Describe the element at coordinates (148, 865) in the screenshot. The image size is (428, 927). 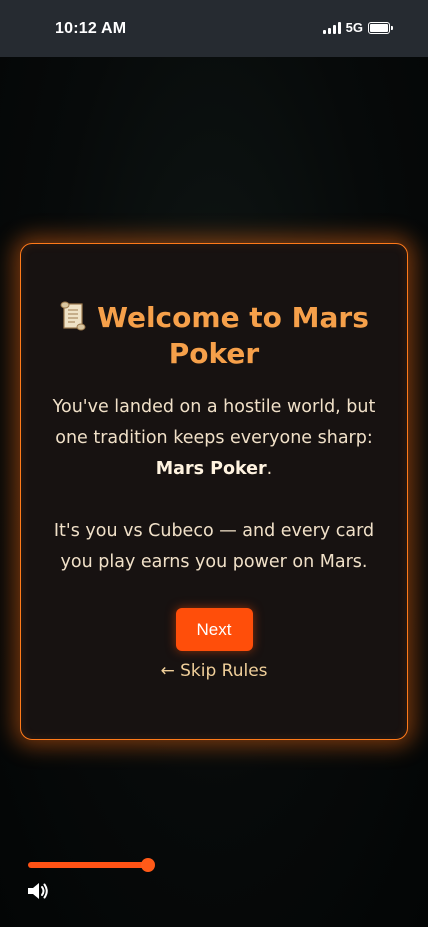
I see `volume-slider-thumb` at that location.